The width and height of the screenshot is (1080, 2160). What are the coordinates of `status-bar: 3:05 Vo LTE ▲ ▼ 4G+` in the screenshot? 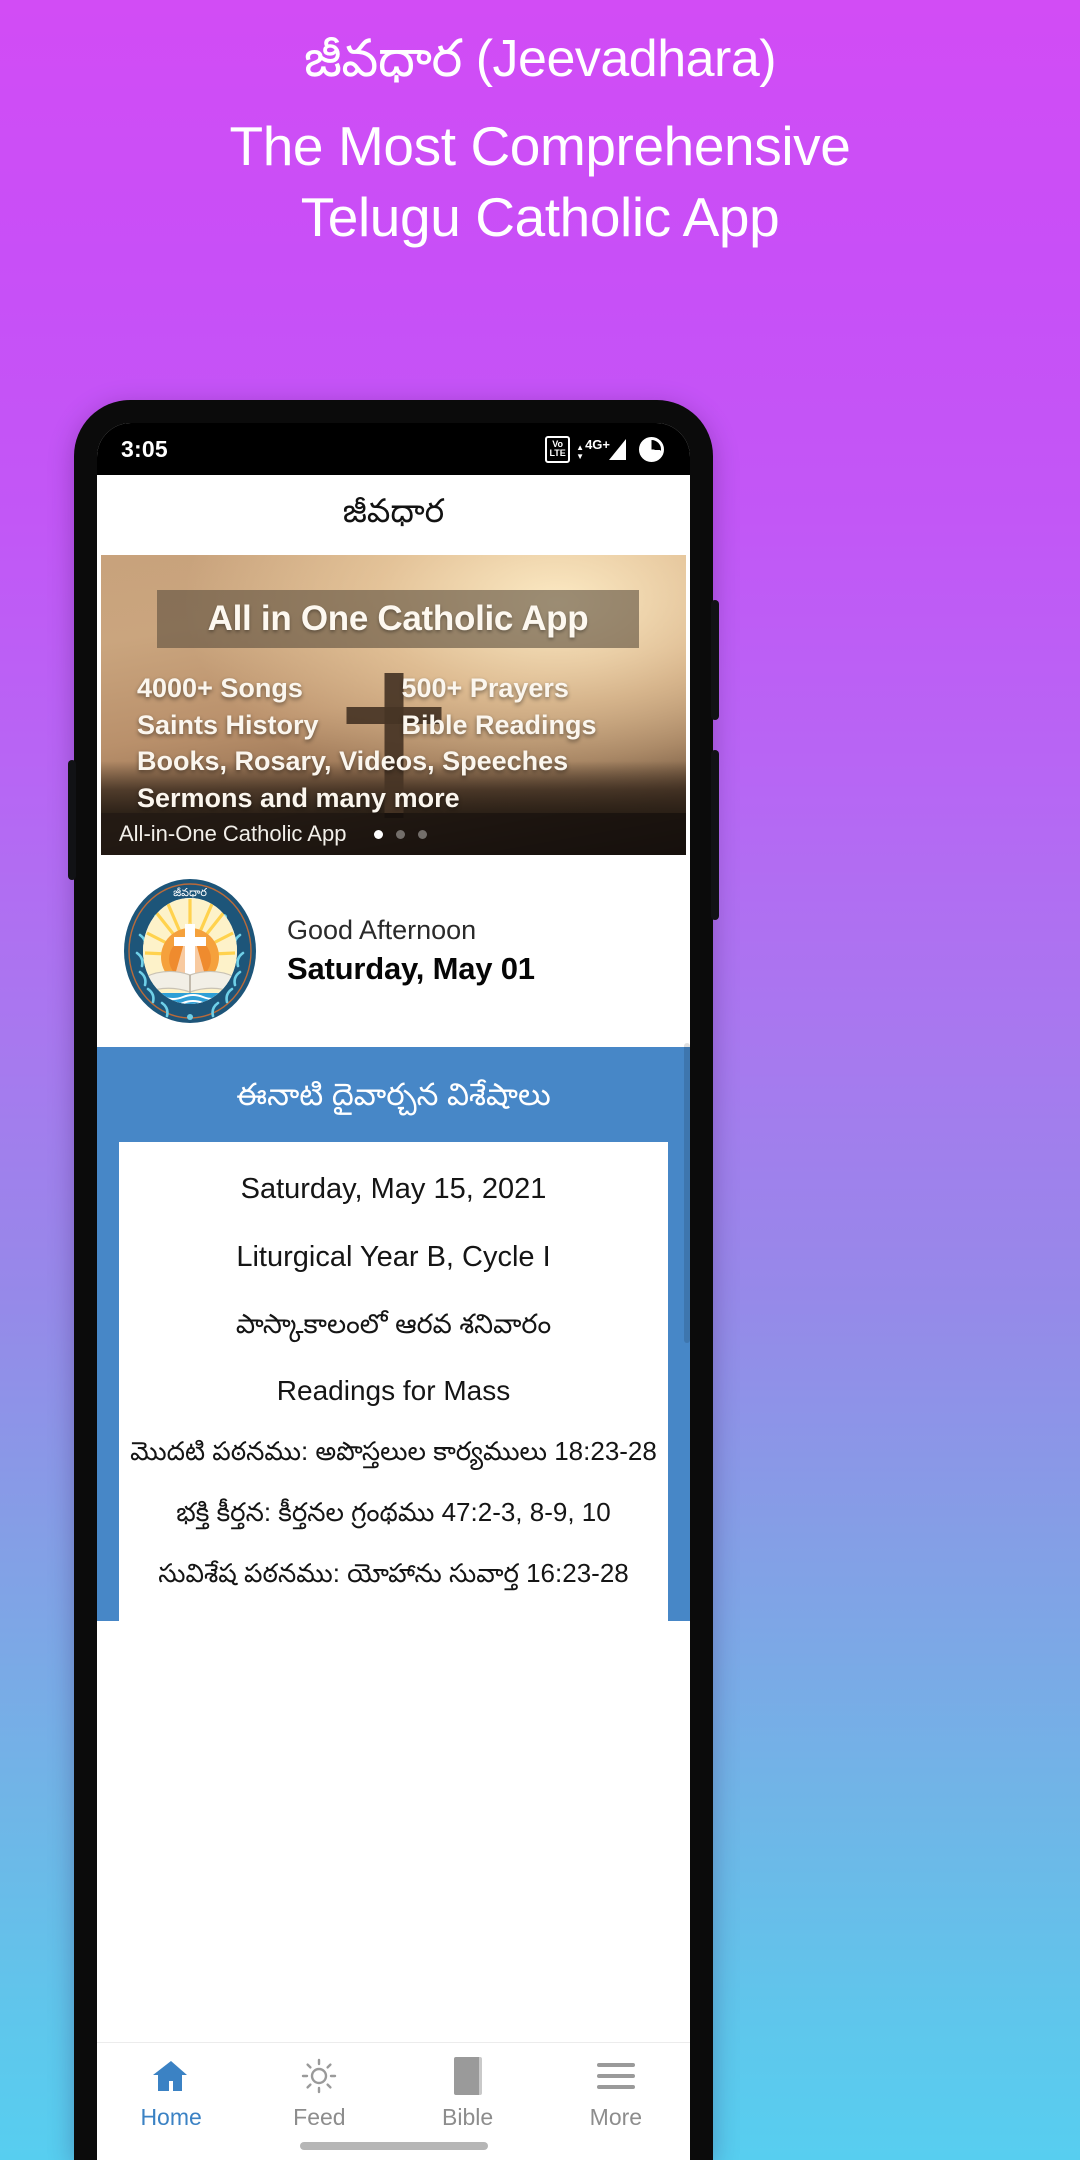 It's located at (393, 449).